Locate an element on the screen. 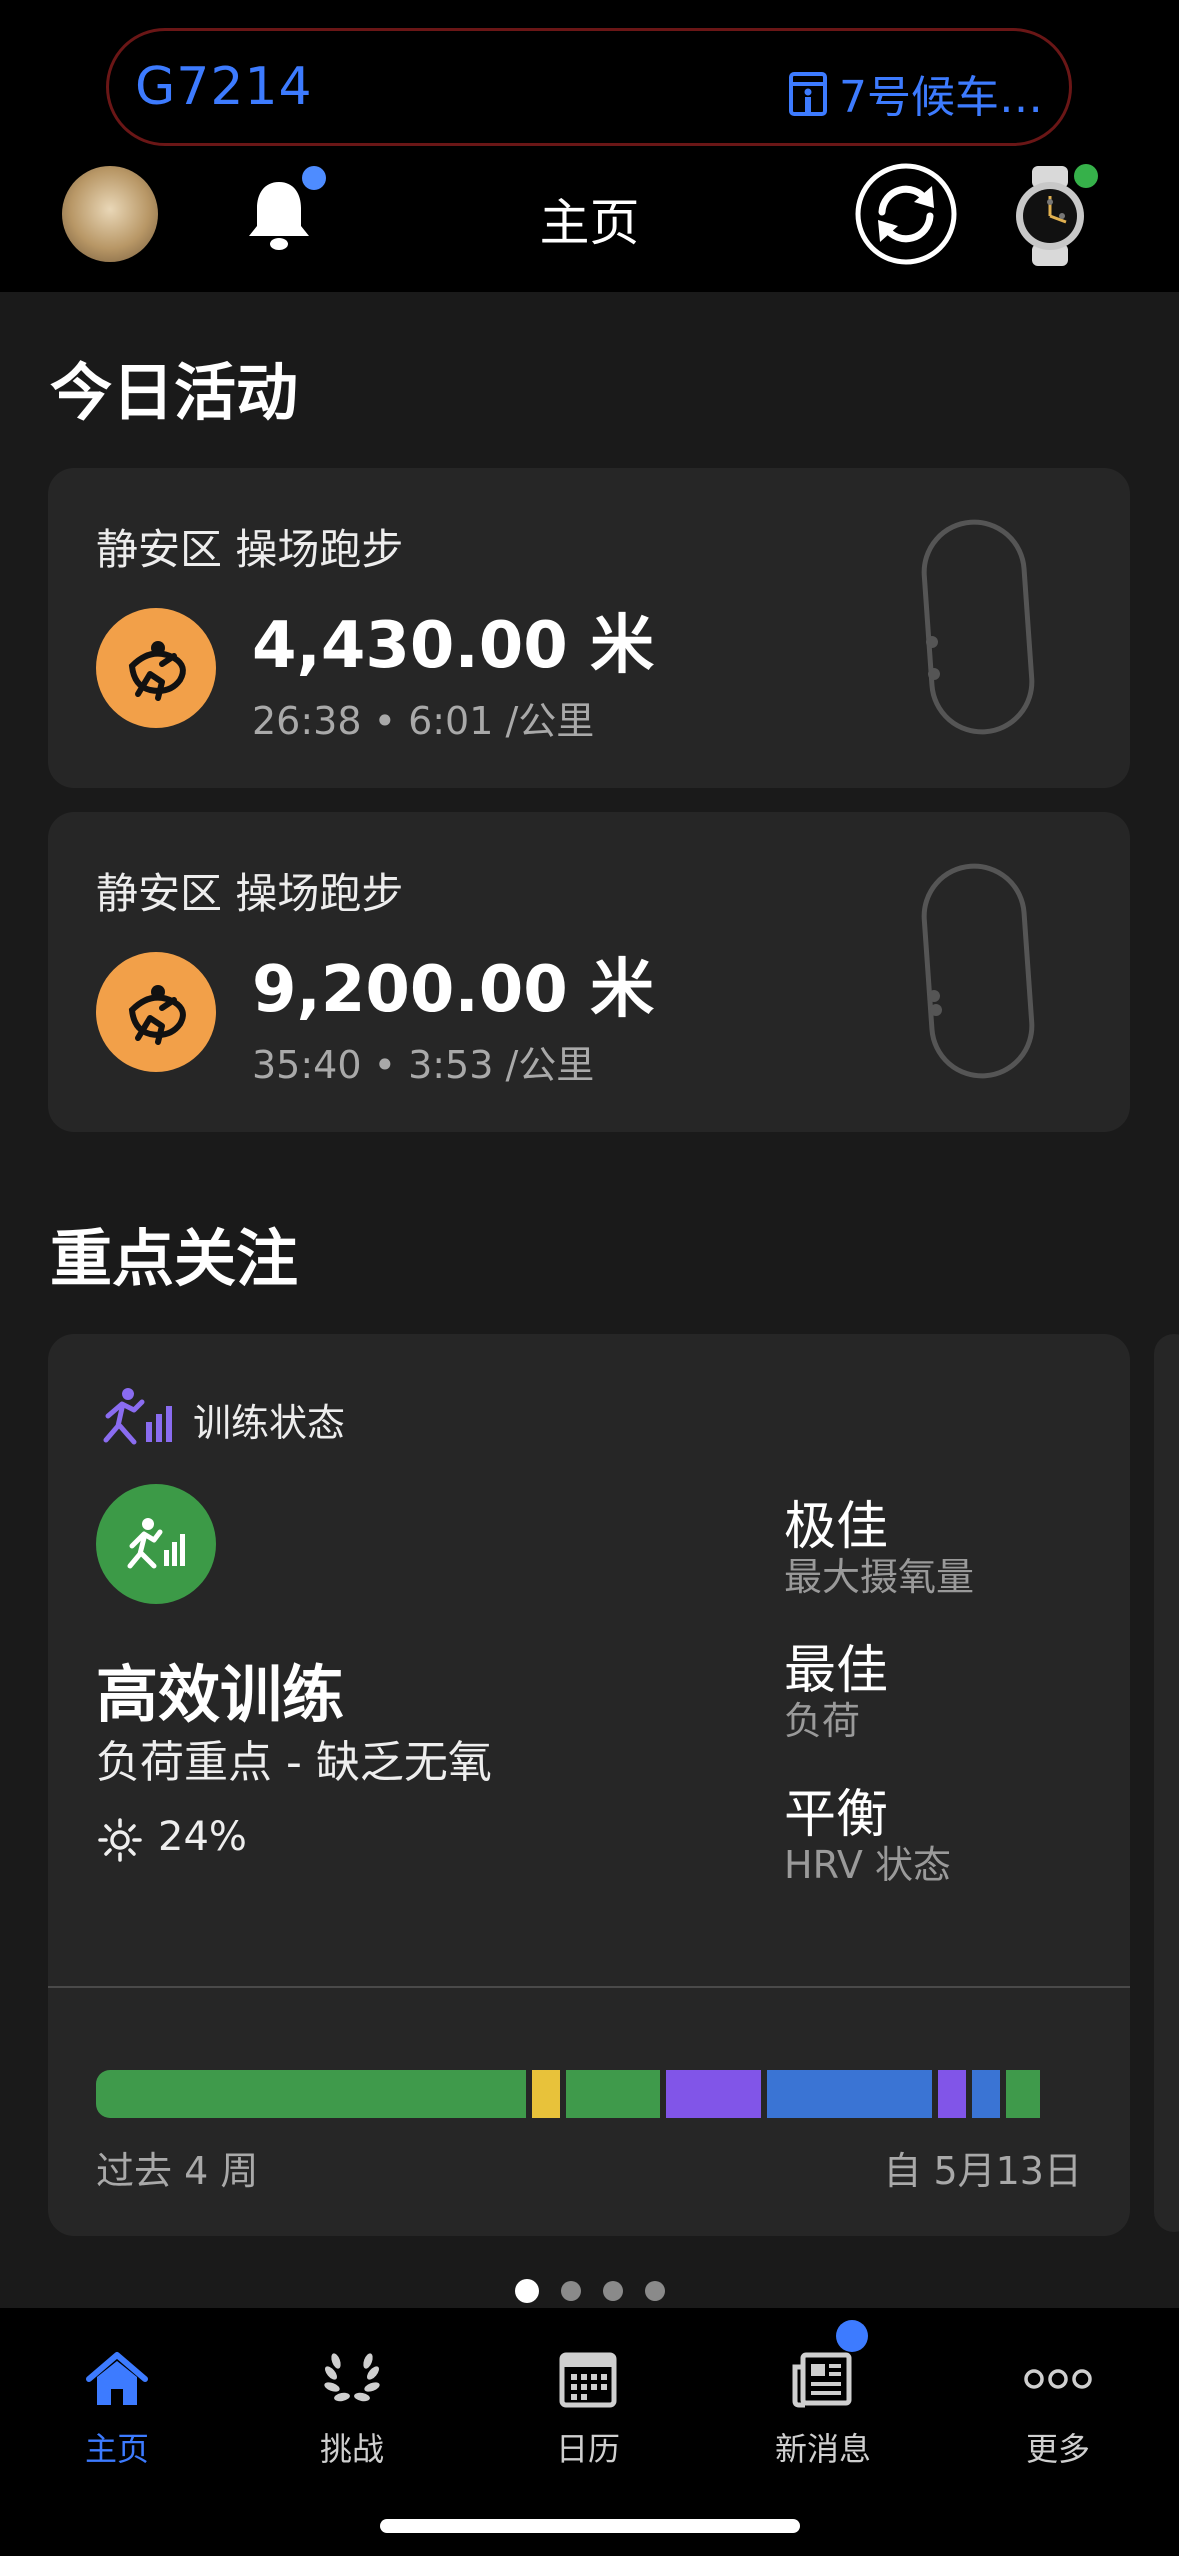 This screenshot has height=2556, width=1179. activity-card: 静安区 操场跑步 4,430.00 米 26:38 • 6:01 /公里 is located at coordinates (589, 628).